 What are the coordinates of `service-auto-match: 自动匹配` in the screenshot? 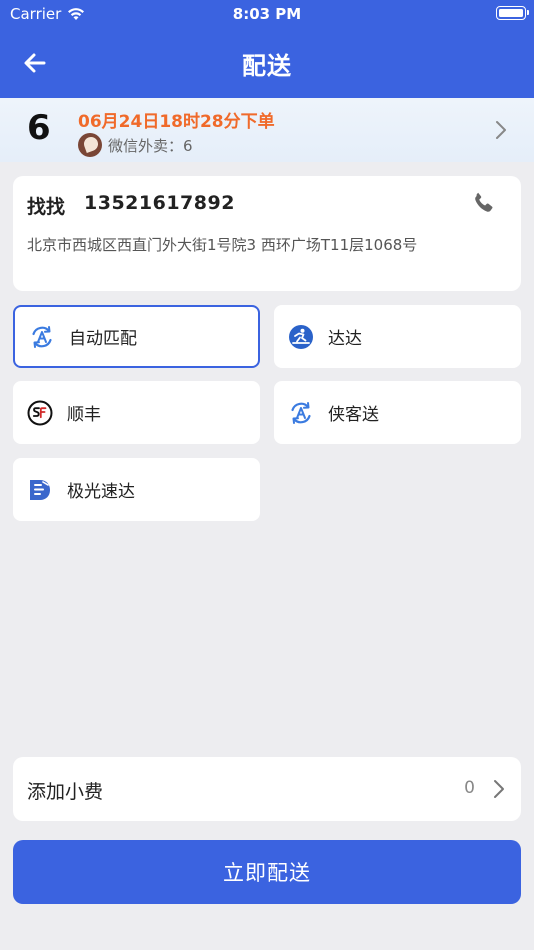 It's located at (136, 336).